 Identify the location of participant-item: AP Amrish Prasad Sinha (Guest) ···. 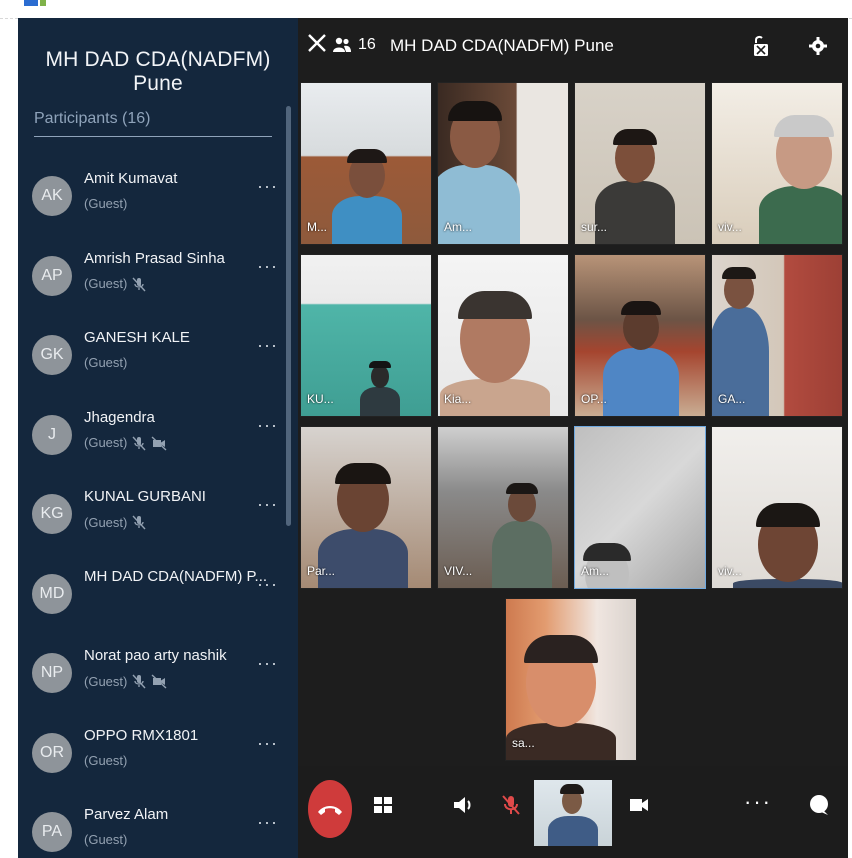
(158, 284).